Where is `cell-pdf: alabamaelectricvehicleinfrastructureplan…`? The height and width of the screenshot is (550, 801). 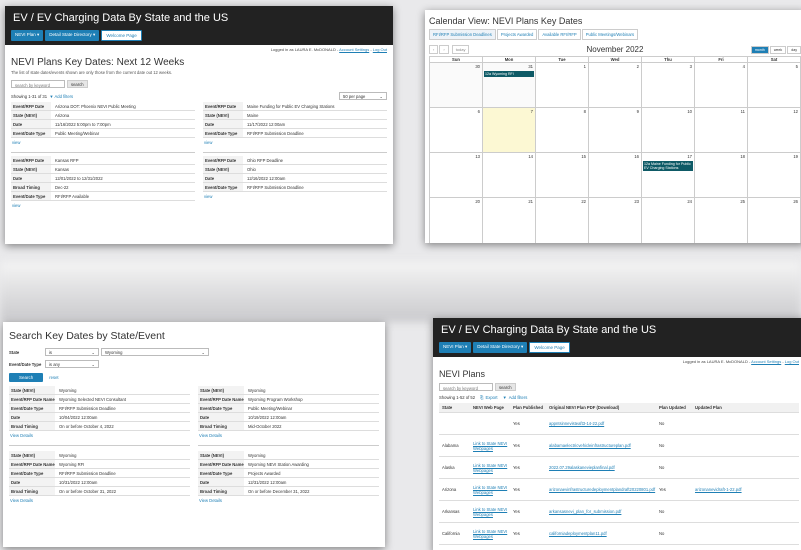 cell-pdf: alabamaelectricvehicleinfrastructureplan… is located at coordinates (604, 445).